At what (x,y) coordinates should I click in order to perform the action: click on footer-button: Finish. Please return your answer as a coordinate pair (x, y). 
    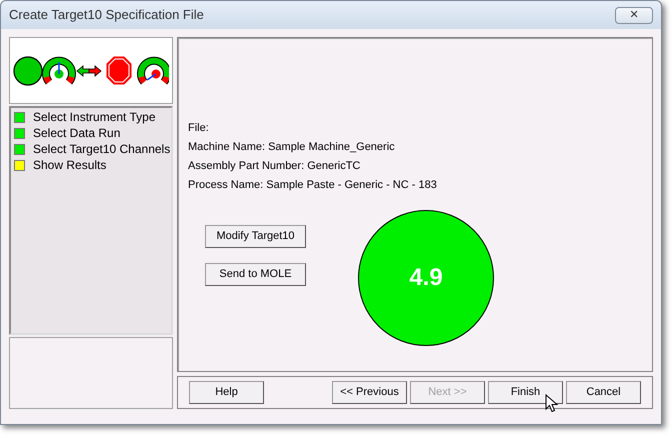
    Looking at the image, I should click on (525, 392).